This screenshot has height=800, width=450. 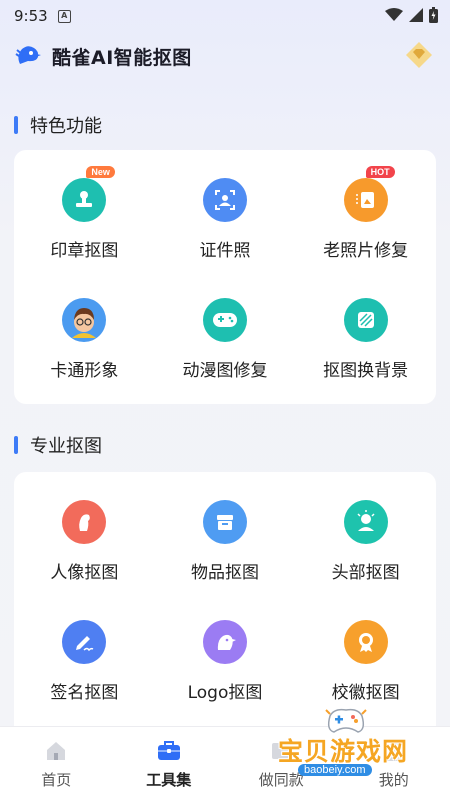 What do you see at coordinates (31, 16) in the screenshot?
I see `status-time: 9:53` at bounding box center [31, 16].